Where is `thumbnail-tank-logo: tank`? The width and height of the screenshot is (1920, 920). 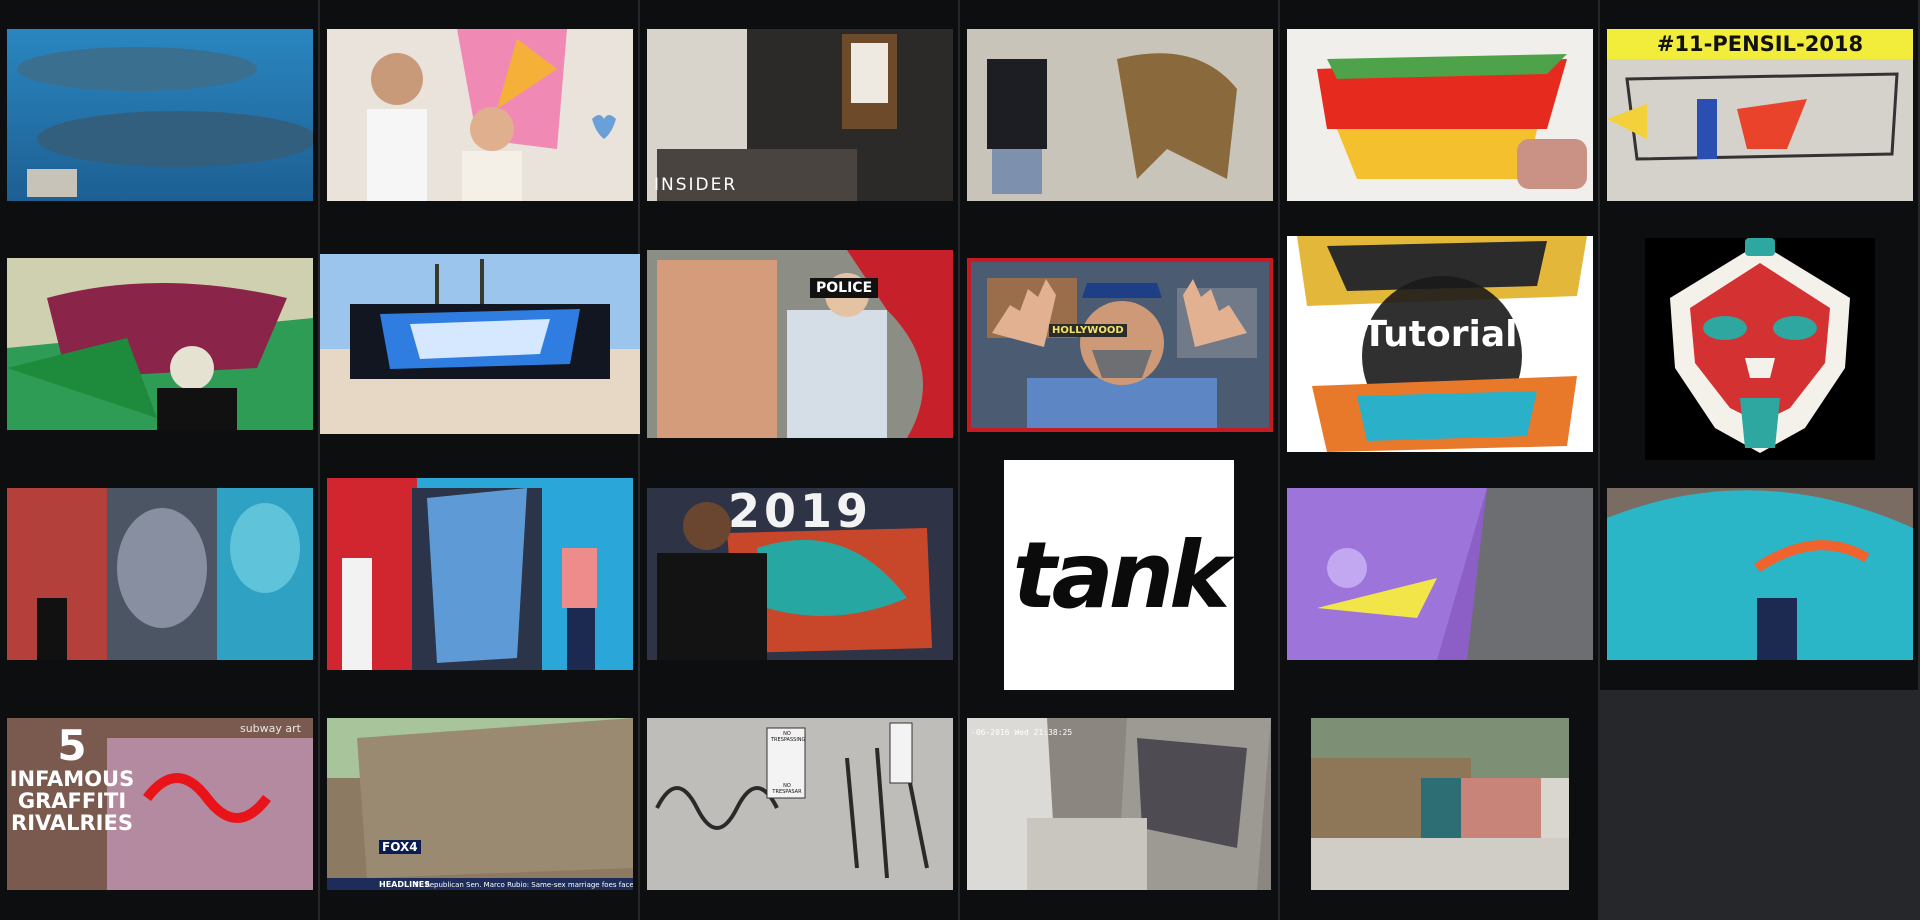 thumbnail-tank-logo: tank is located at coordinates (1119, 575).